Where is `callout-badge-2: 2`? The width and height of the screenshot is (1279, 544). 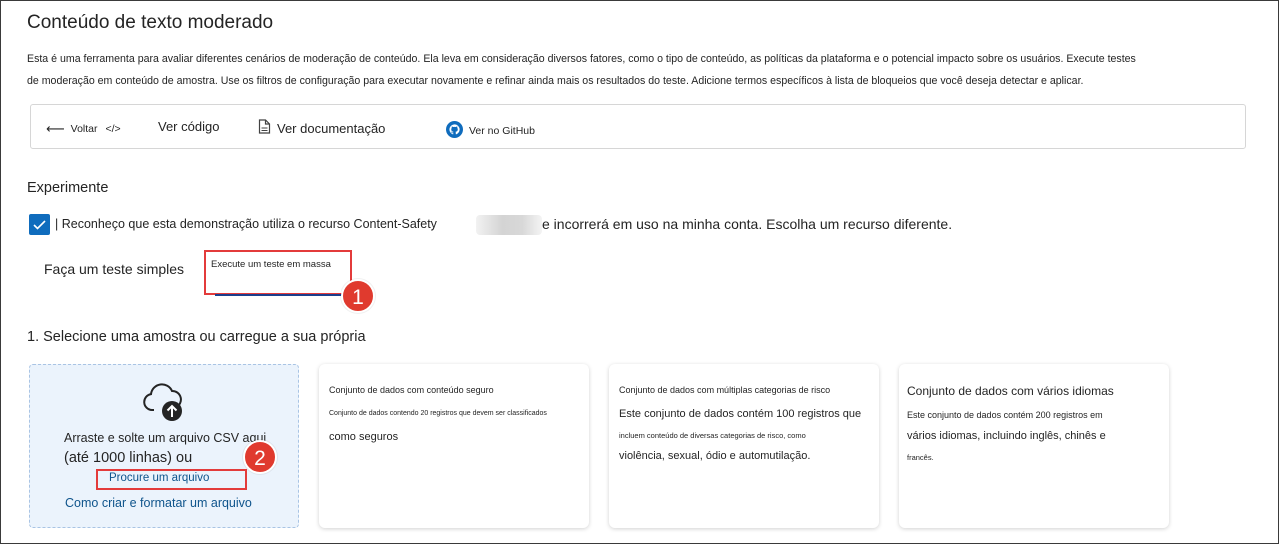 callout-badge-2: 2 is located at coordinates (260, 457).